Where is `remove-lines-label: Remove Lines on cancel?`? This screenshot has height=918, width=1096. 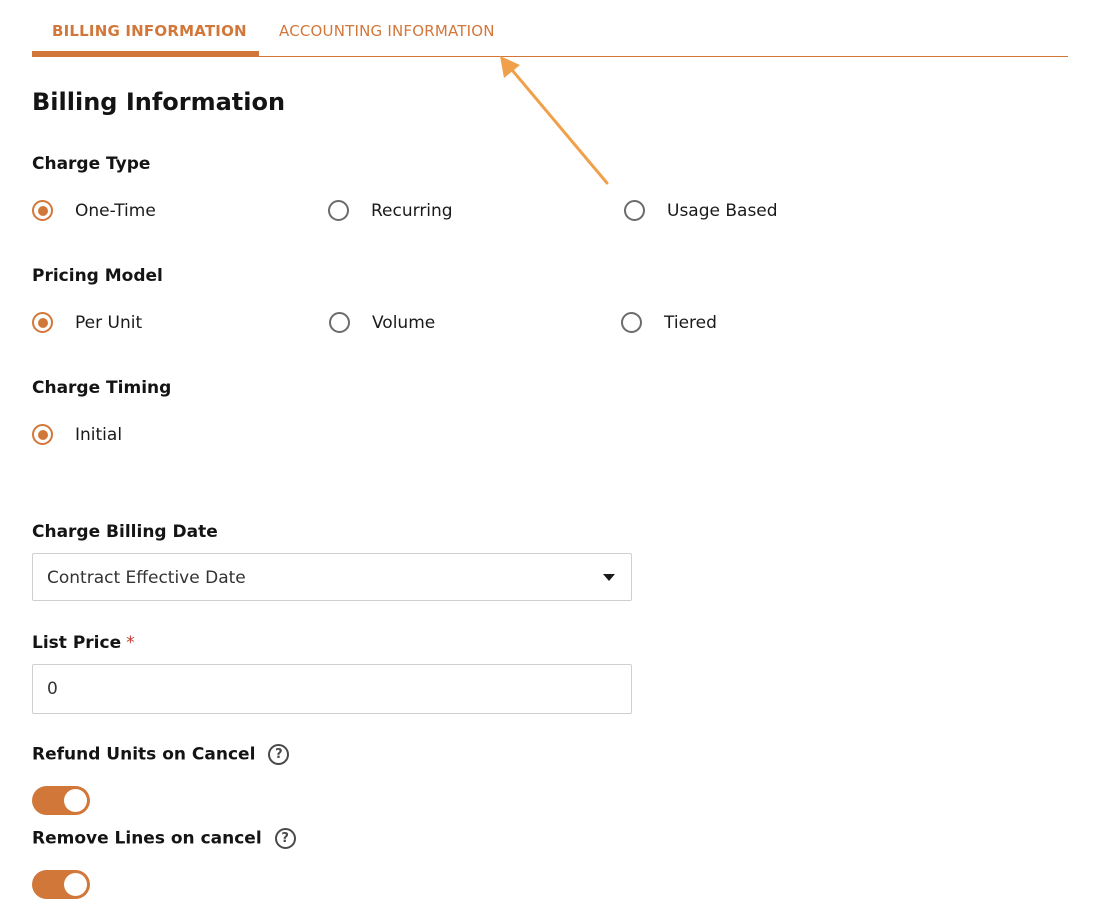 remove-lines-label: Remove Lines on cancel? is located at coordinates (164, 838).